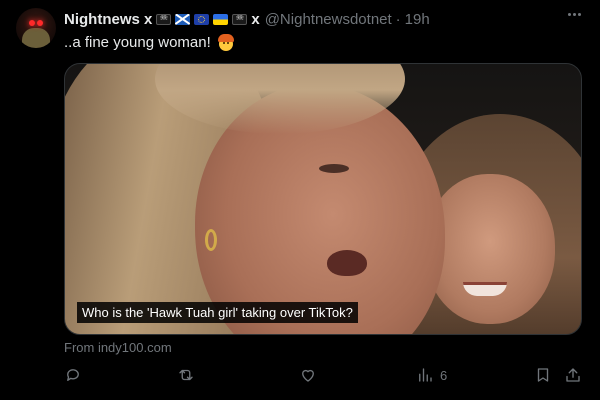 The image size is (600, 400). I want to click on reply-icon, so click(73, 375).